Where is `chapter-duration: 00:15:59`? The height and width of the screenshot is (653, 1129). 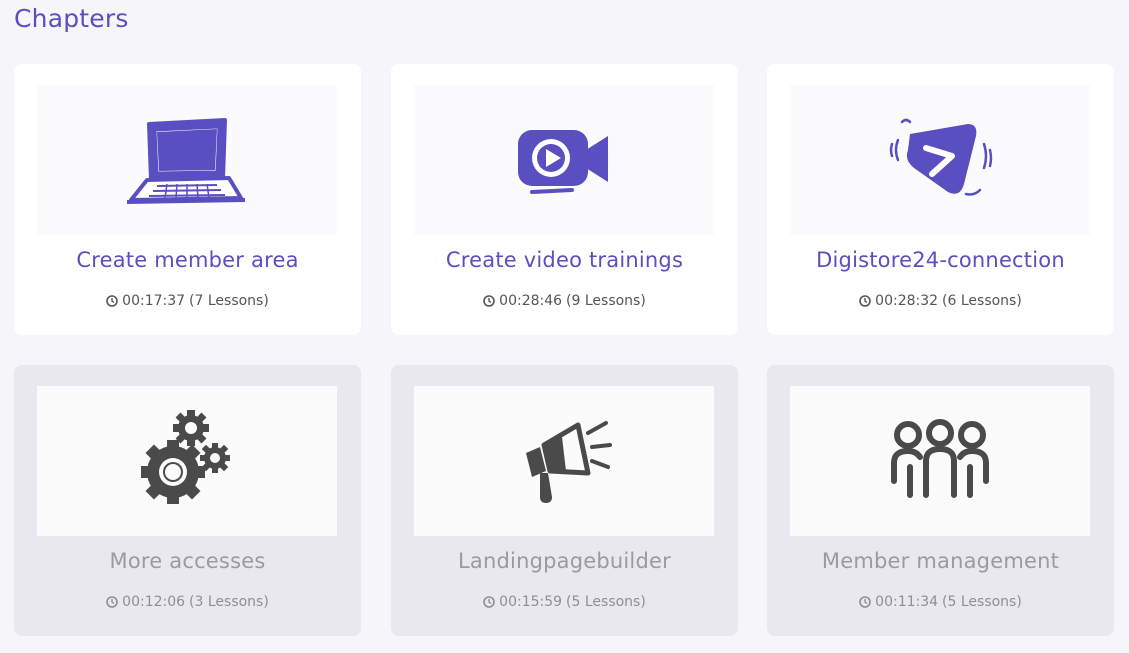 chapter-duration: 00:15:59 is located at coordinates (531, 602).